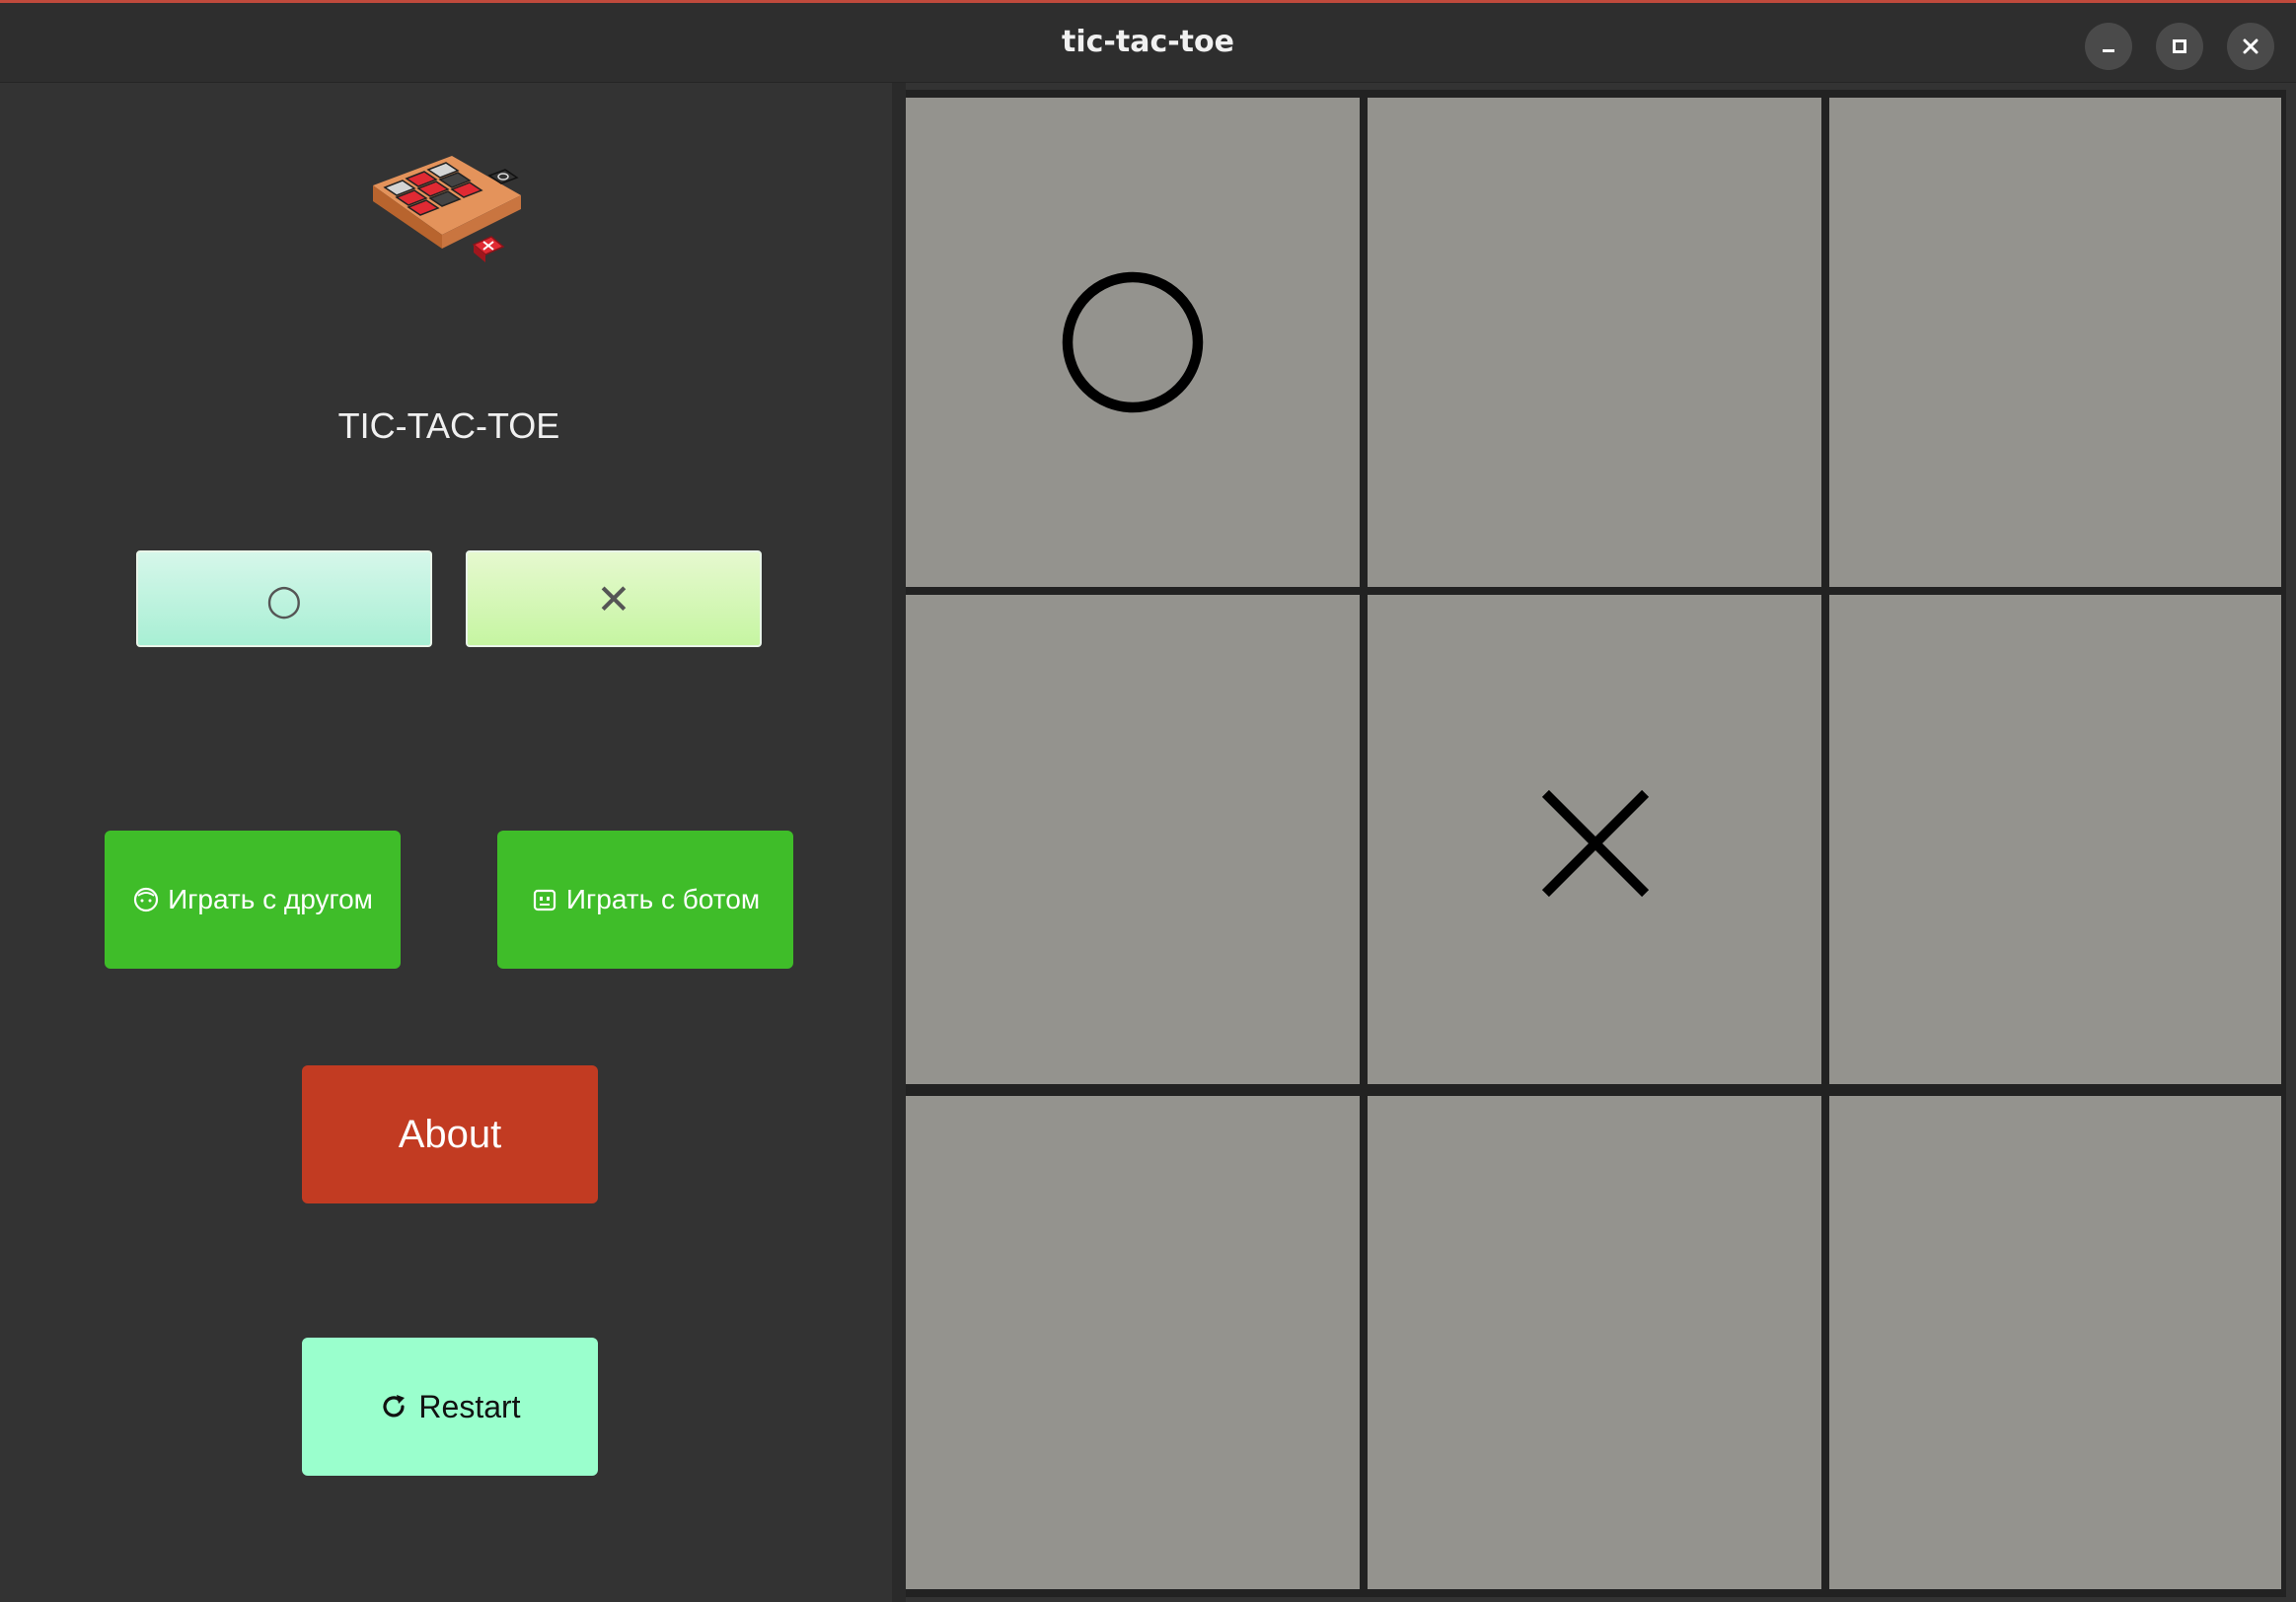  Describe the element at coordinates (394, 1406) in the screenshot. I see `refresh-icon` at that location.